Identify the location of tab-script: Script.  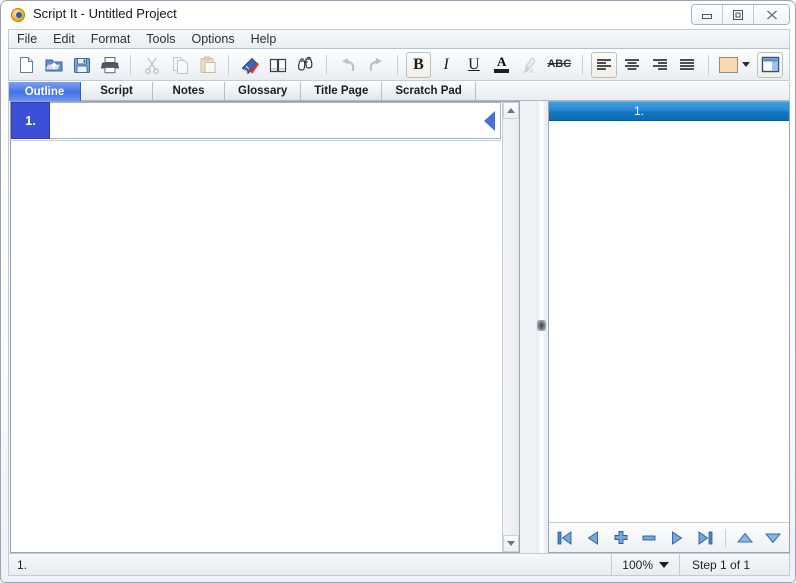
(117, 91).